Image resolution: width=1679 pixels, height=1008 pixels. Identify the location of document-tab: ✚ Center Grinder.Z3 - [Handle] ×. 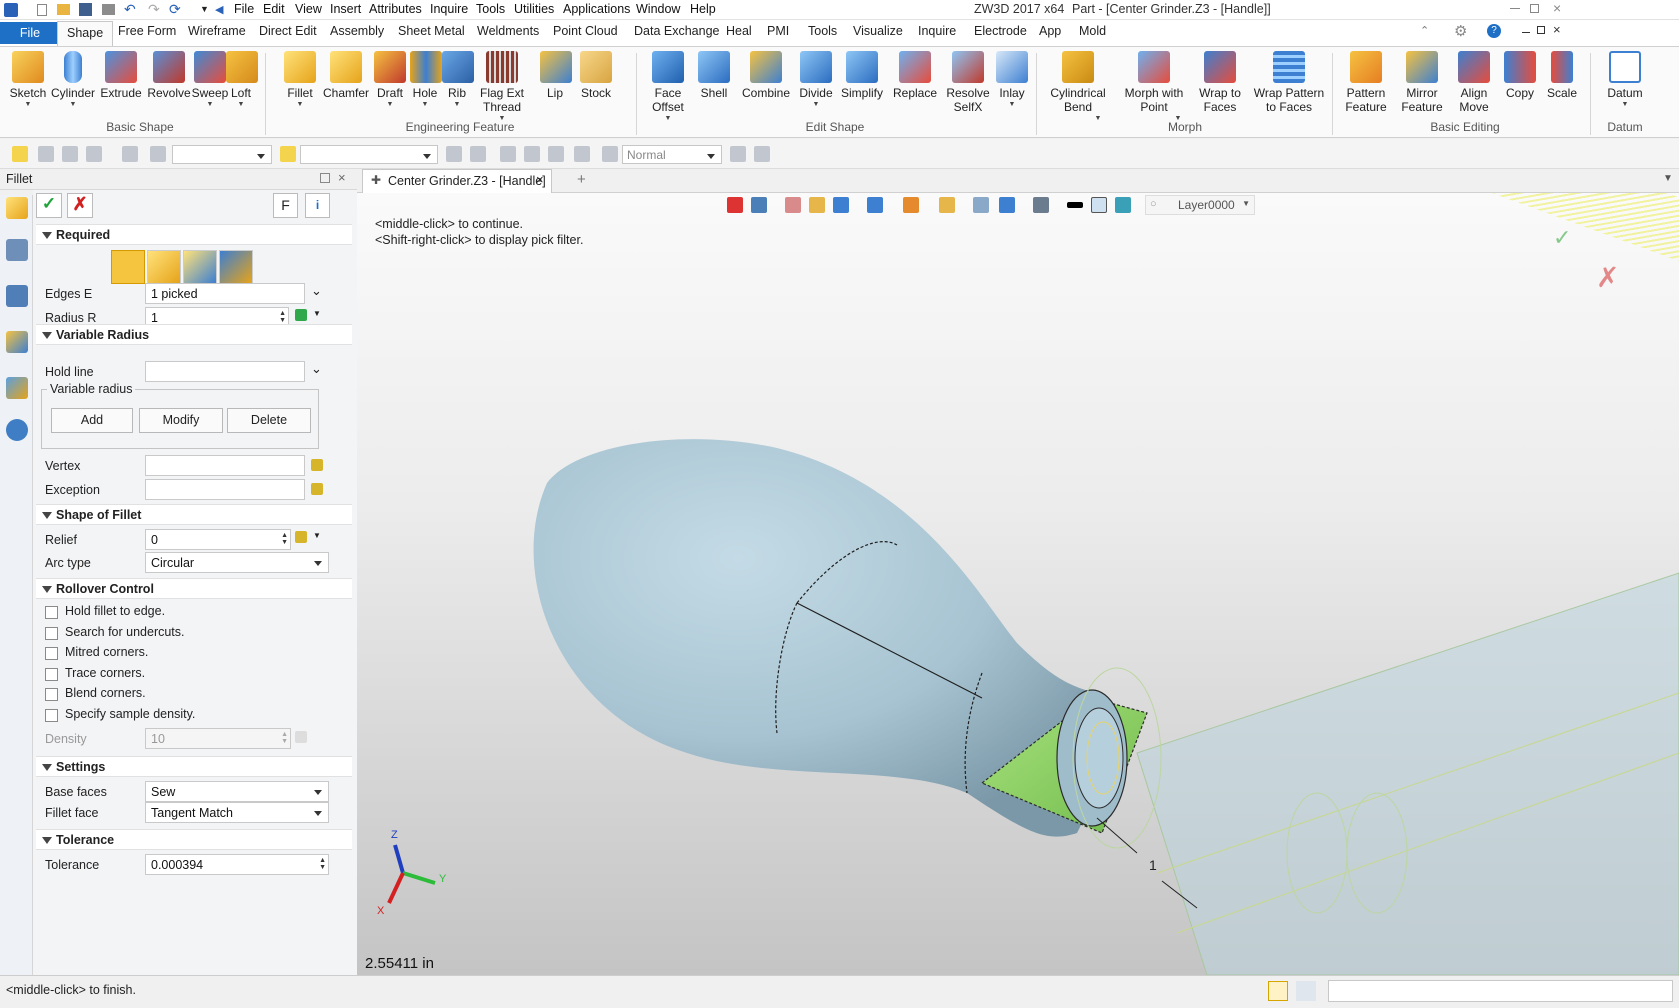
(457, 181).